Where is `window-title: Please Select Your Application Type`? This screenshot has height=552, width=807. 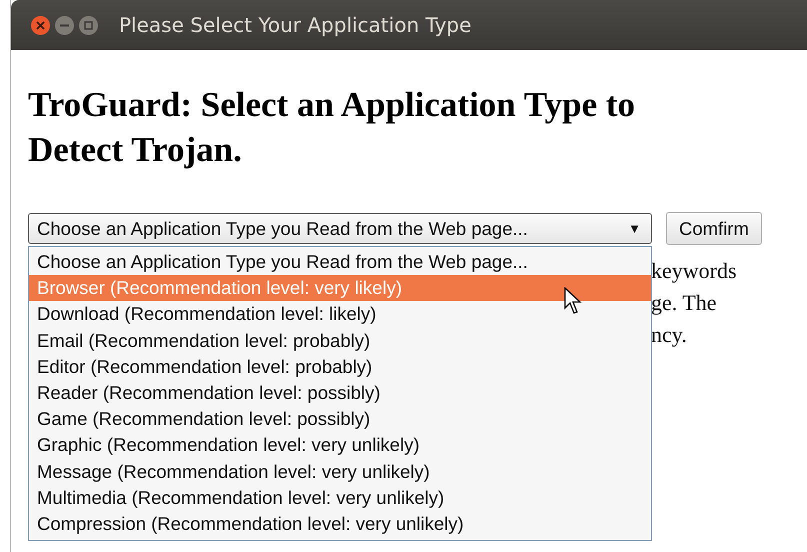 window-title: Please Select Your Application Type is located at coordinates (295, 25).